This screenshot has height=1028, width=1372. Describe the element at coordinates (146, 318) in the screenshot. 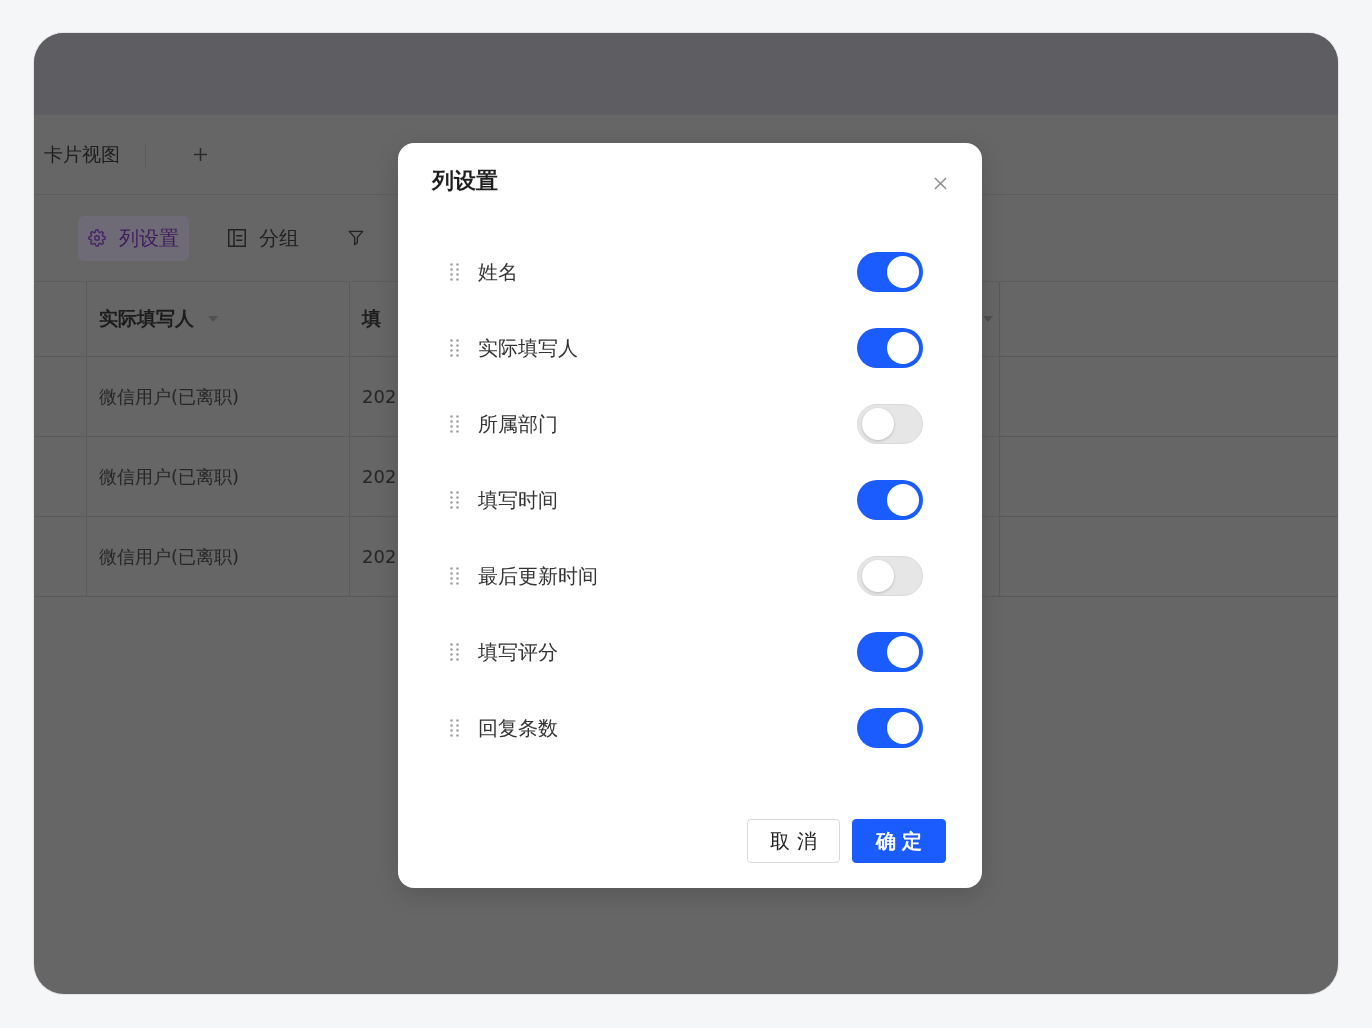

I see `column-header-label: 实际填写人` at that location.